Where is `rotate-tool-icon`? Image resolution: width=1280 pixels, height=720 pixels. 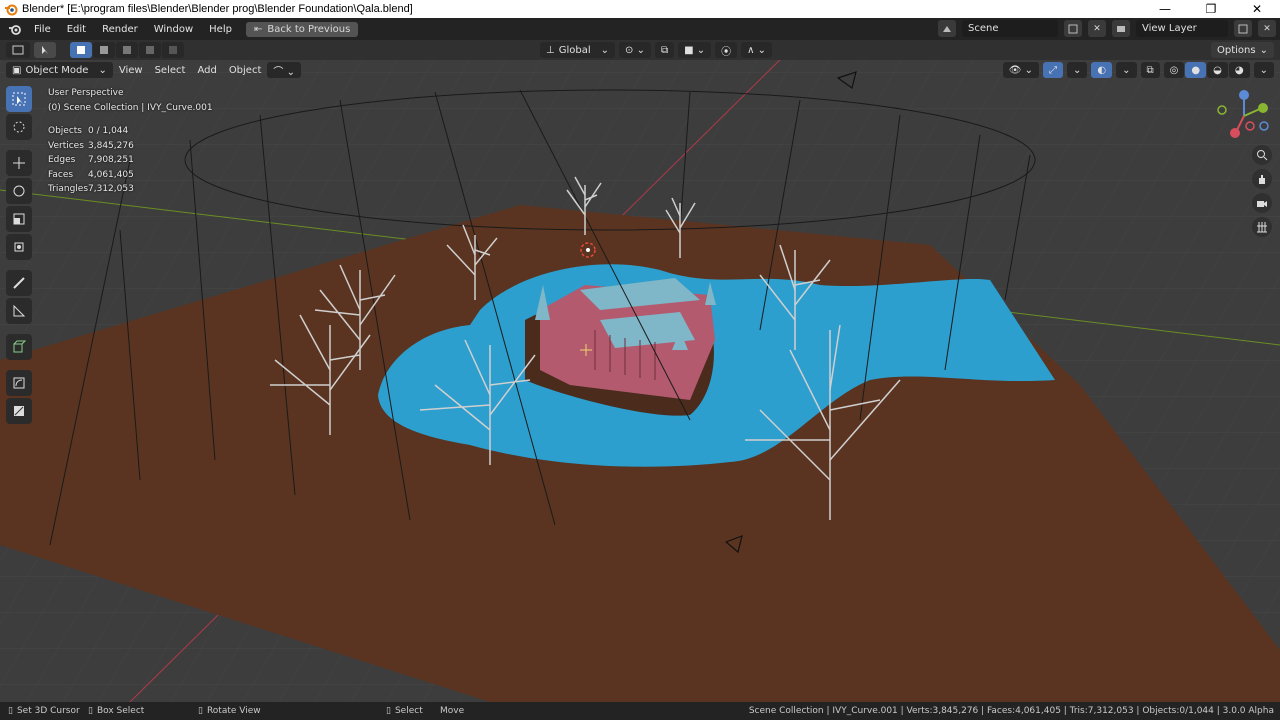 rotate-tool-icon is located at coordinates (19, 191).